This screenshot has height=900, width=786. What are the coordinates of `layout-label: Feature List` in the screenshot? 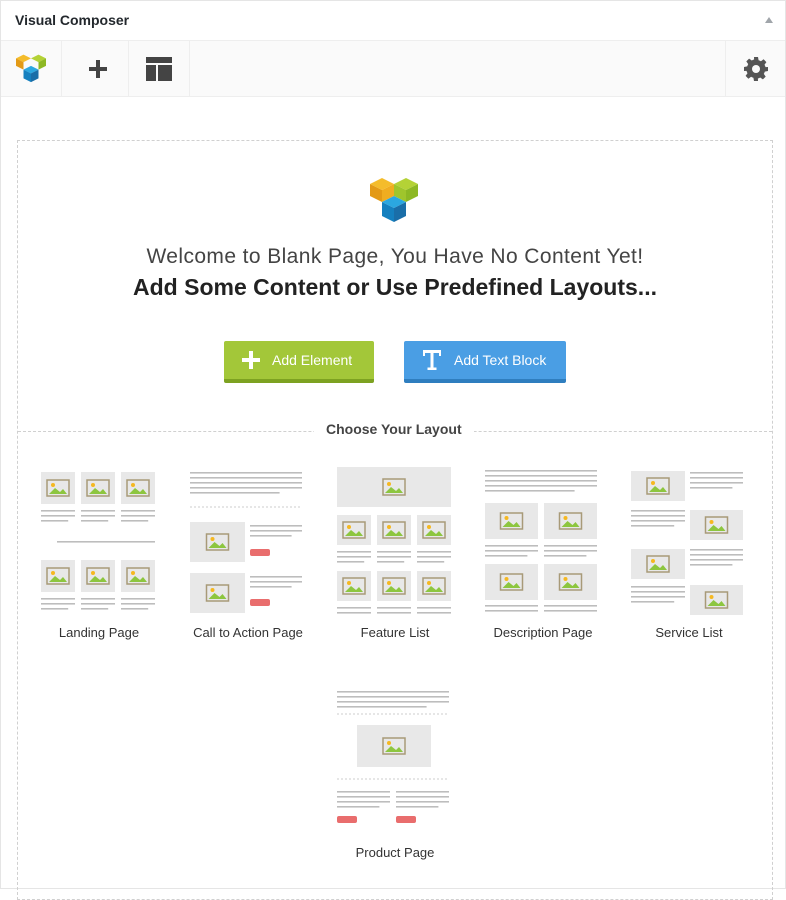 It's located at (395, 632).